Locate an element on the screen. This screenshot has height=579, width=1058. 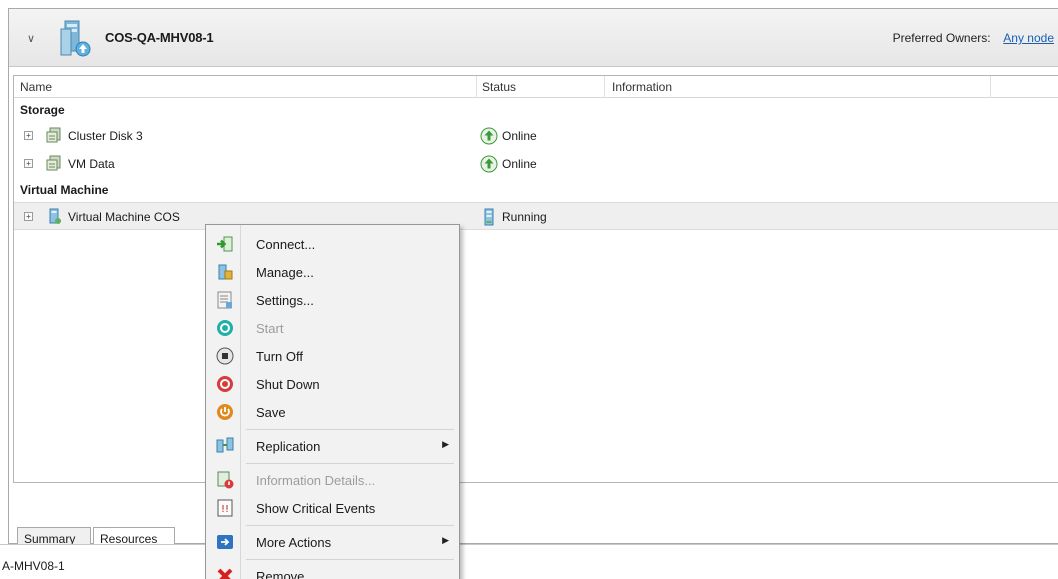
any-node-link: Any node is located at coordinates (1028, 38).